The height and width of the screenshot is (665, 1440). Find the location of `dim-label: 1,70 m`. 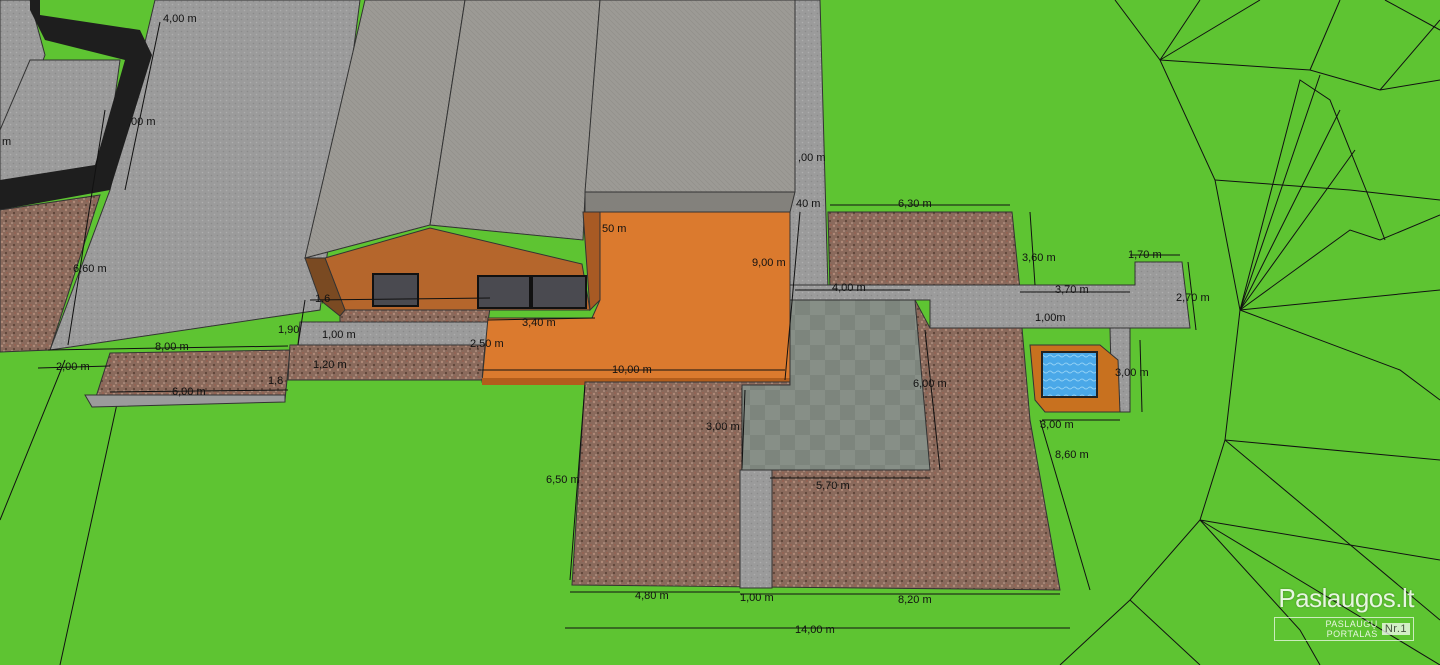

dim-label: 1,70 m is located at coordinates (1145, 255).